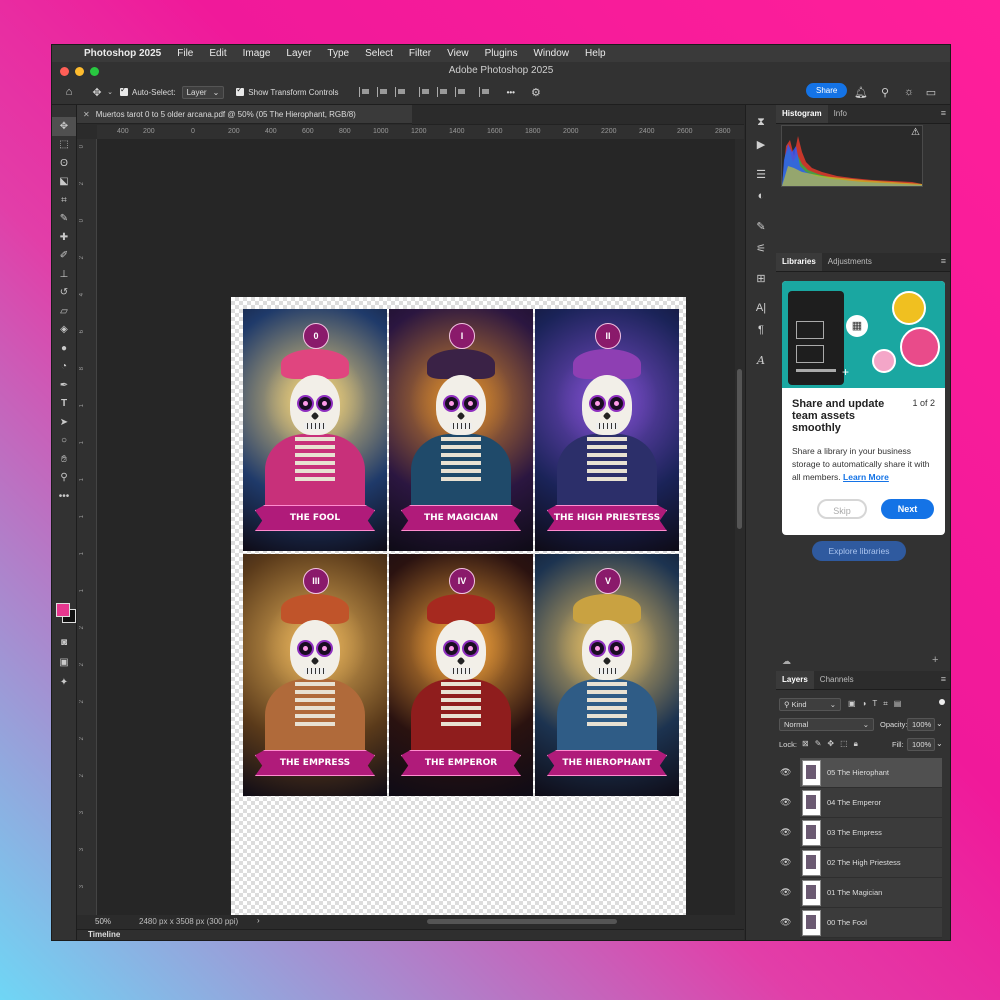 The image size is (1000, 1000). I want to click on search-icon: ⚲, so click(885, 92).